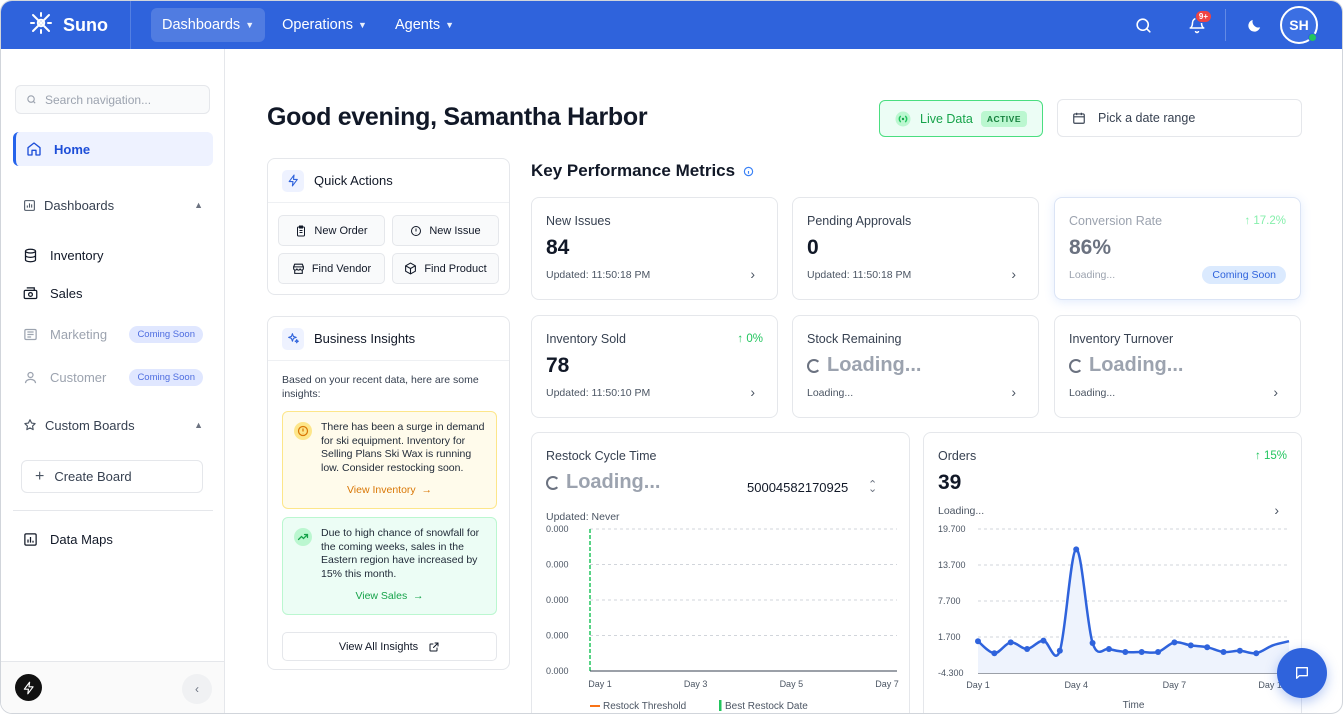 Image resolution: width=1343 pixels, height=714 pixels. What do you see at coordinates (450, 25) in the screenshot?
I see `chevron-down-icon: ▼` at bounding box center [450, 25].